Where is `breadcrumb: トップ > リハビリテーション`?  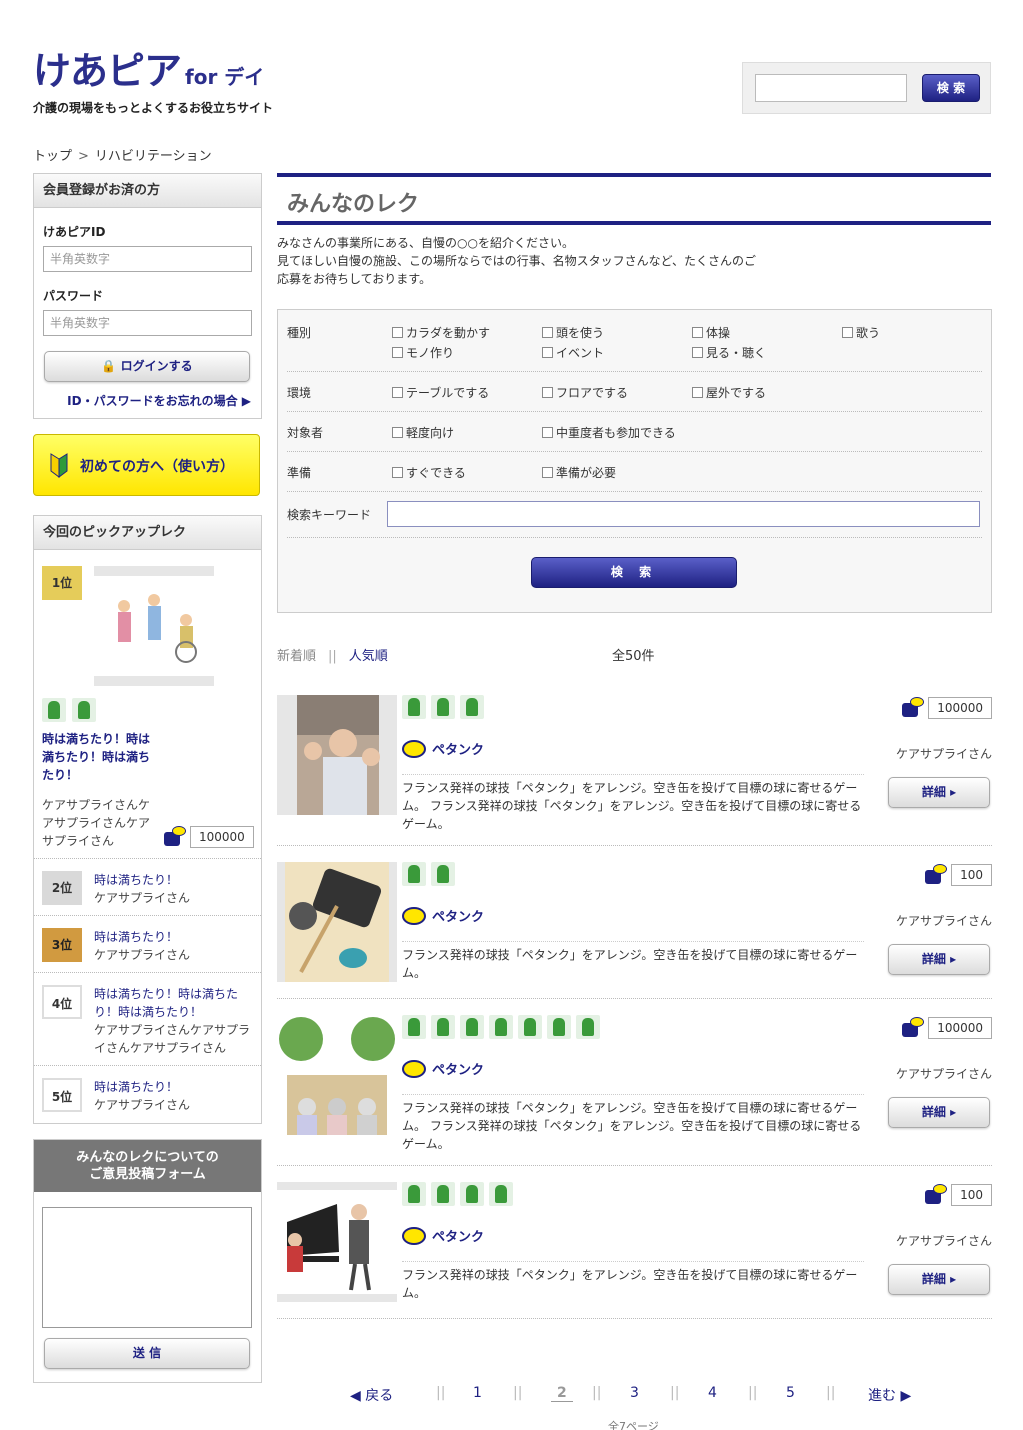
breadcrumb: トップ > リハビリテーション is located at coordinates (122, 154).